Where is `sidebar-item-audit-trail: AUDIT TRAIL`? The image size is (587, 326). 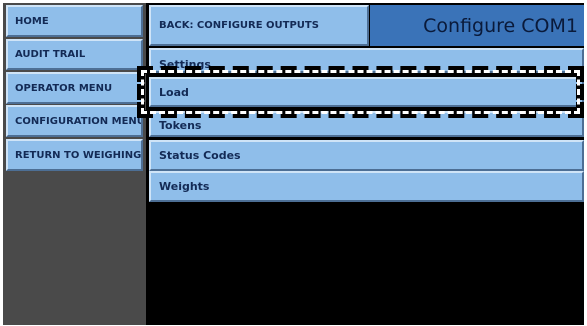
sidebar-item-audit-trail: AUDIT TRAIL is located at coordinates (74, 54).